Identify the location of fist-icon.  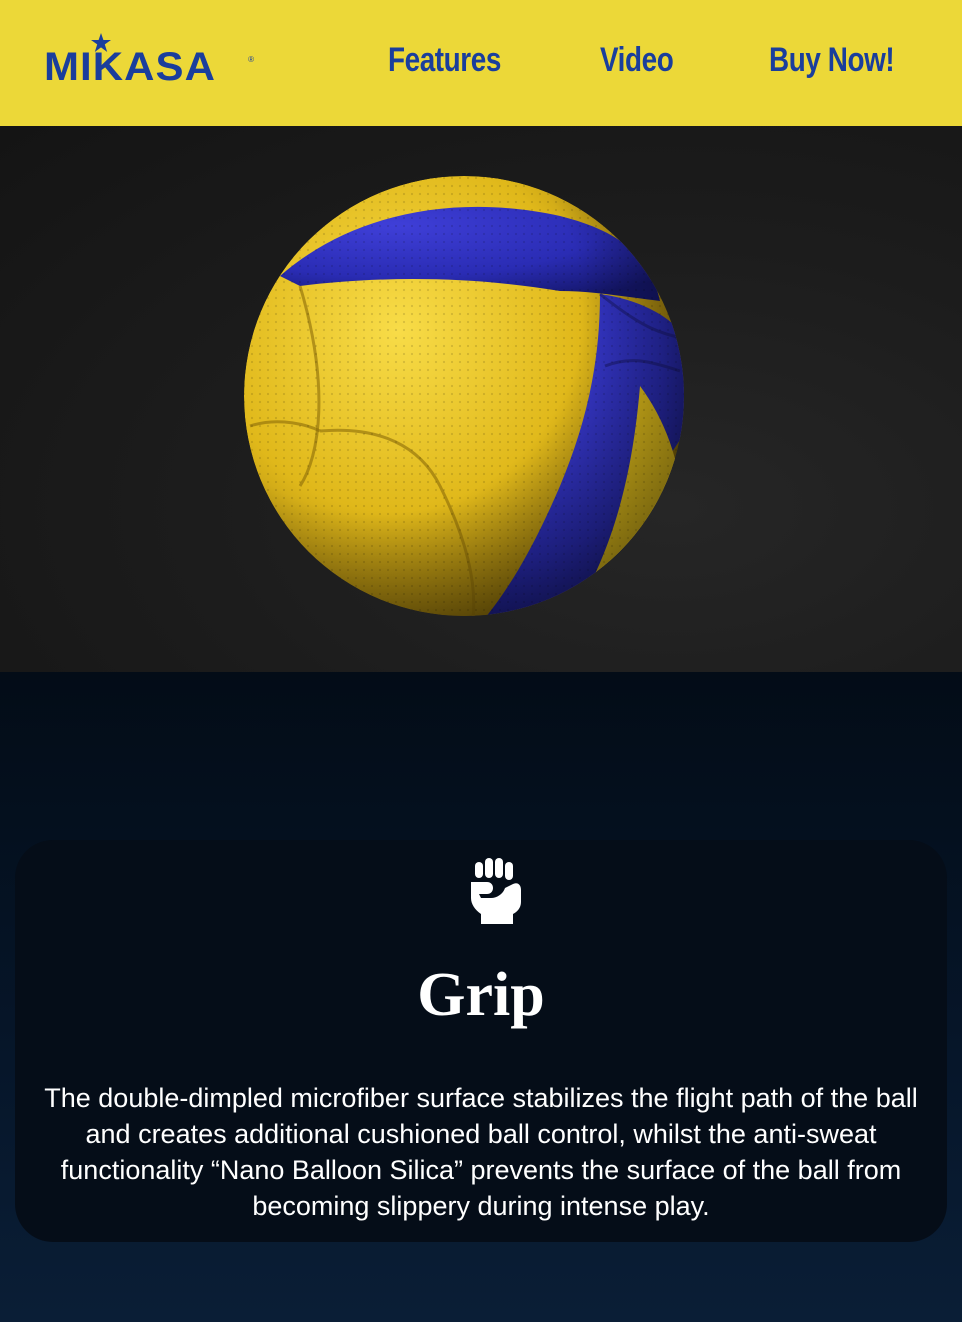
(496, 891).